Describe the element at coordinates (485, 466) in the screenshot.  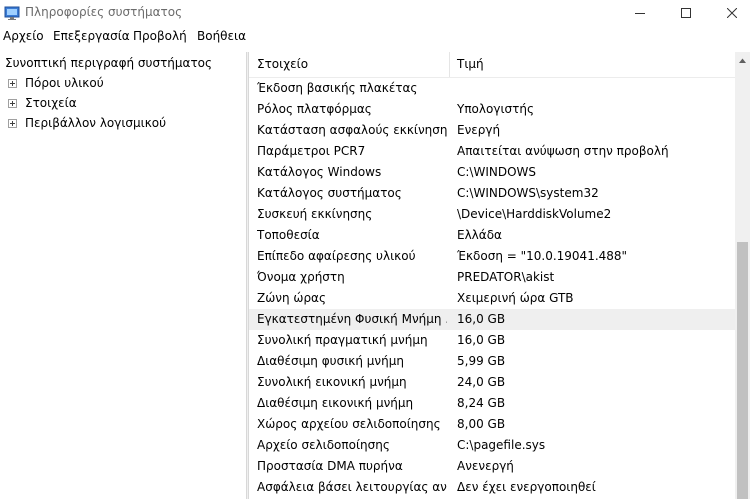
I see `row-value: Ανενεργή` at that location.